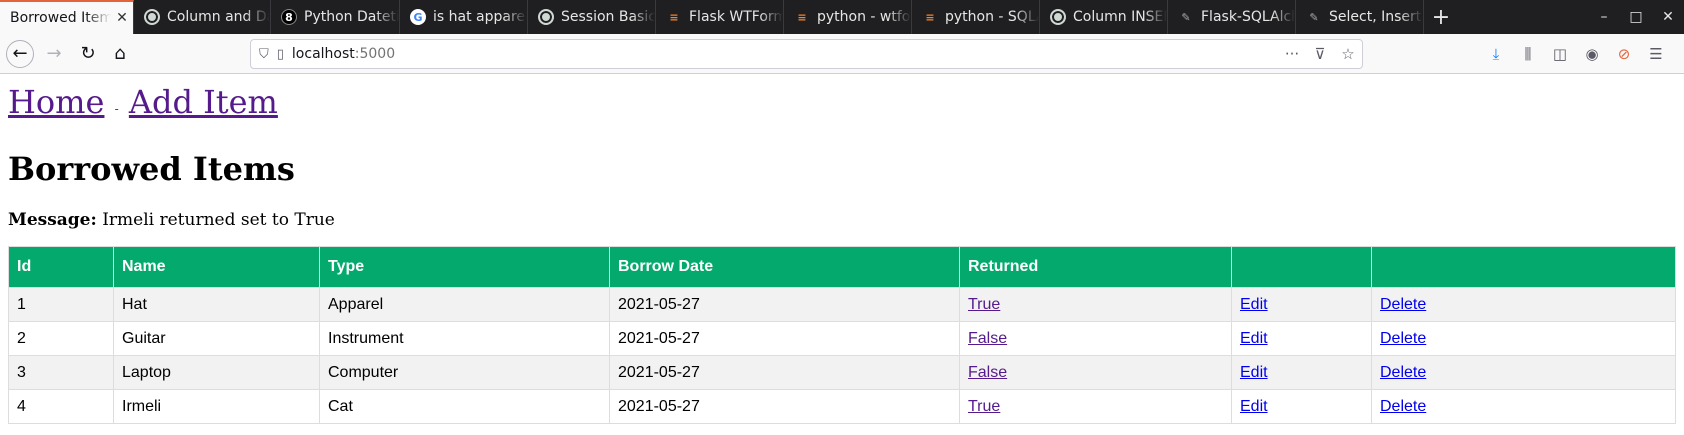  Describe the element at coordinates (1292, 54) in the screenshot. I see `more-actions-icon: ···` at that location.